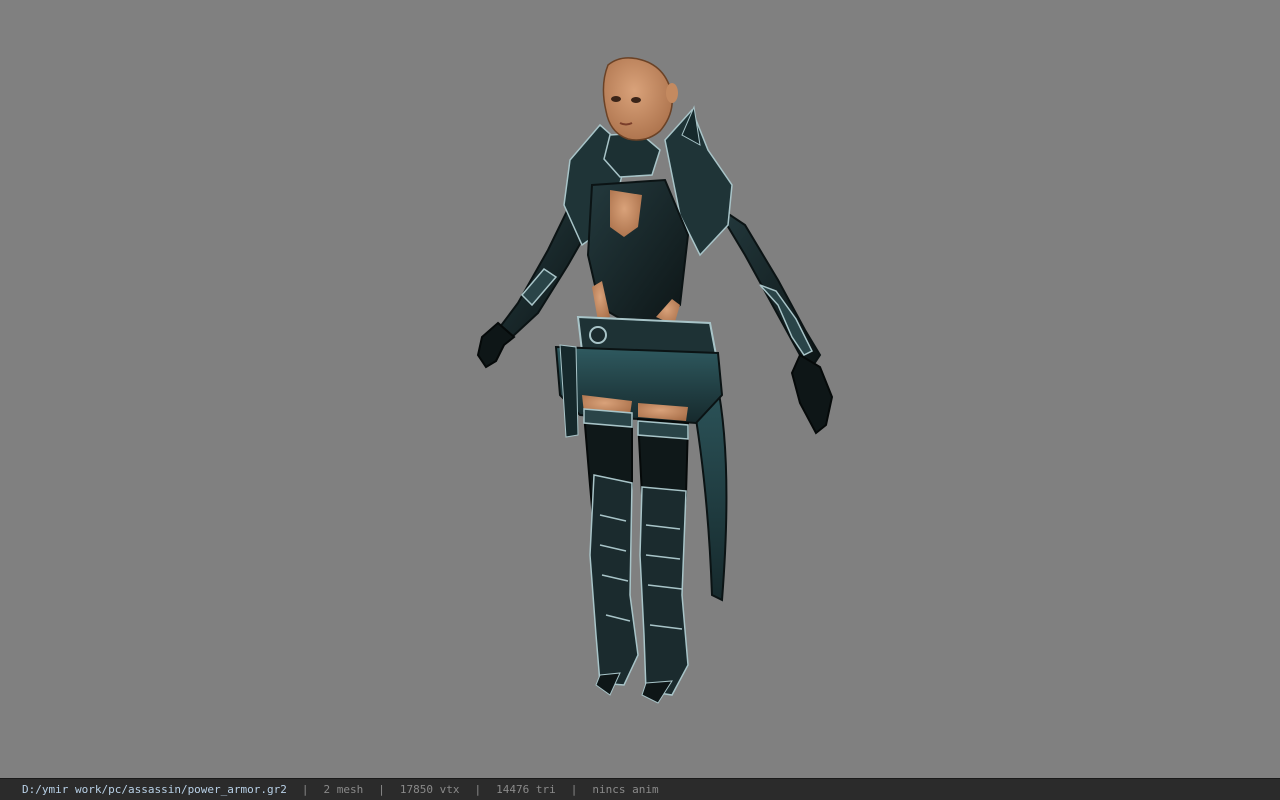 The height and width of the screenshot is (800, 1280). I want to click on left-stocking-band, so click(608, 418).